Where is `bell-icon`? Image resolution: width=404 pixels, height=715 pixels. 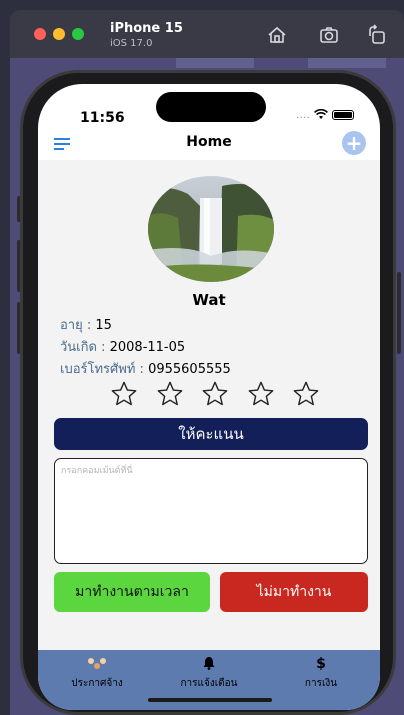
bell-icon is located at coordinates (209, 664).